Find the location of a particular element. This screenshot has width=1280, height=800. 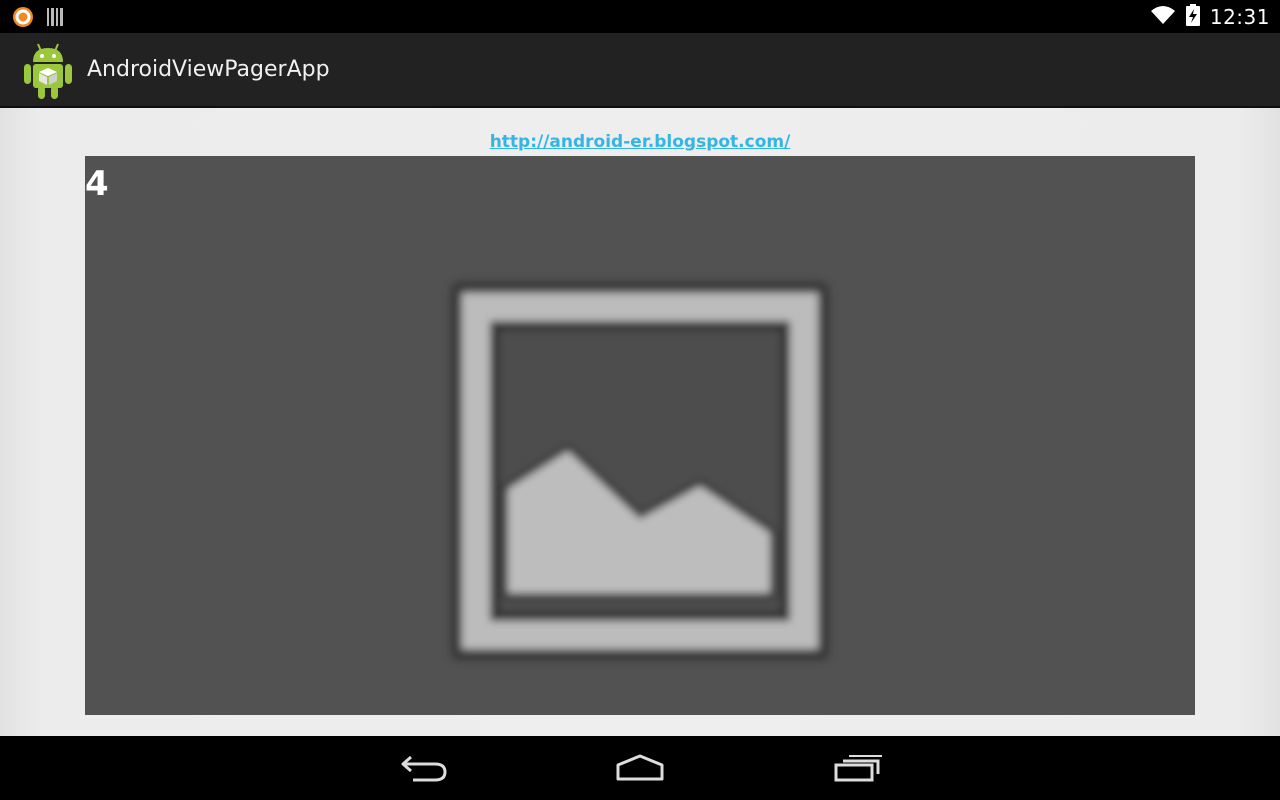

status-bar: 12:31 is located at coordinates (640, 16).